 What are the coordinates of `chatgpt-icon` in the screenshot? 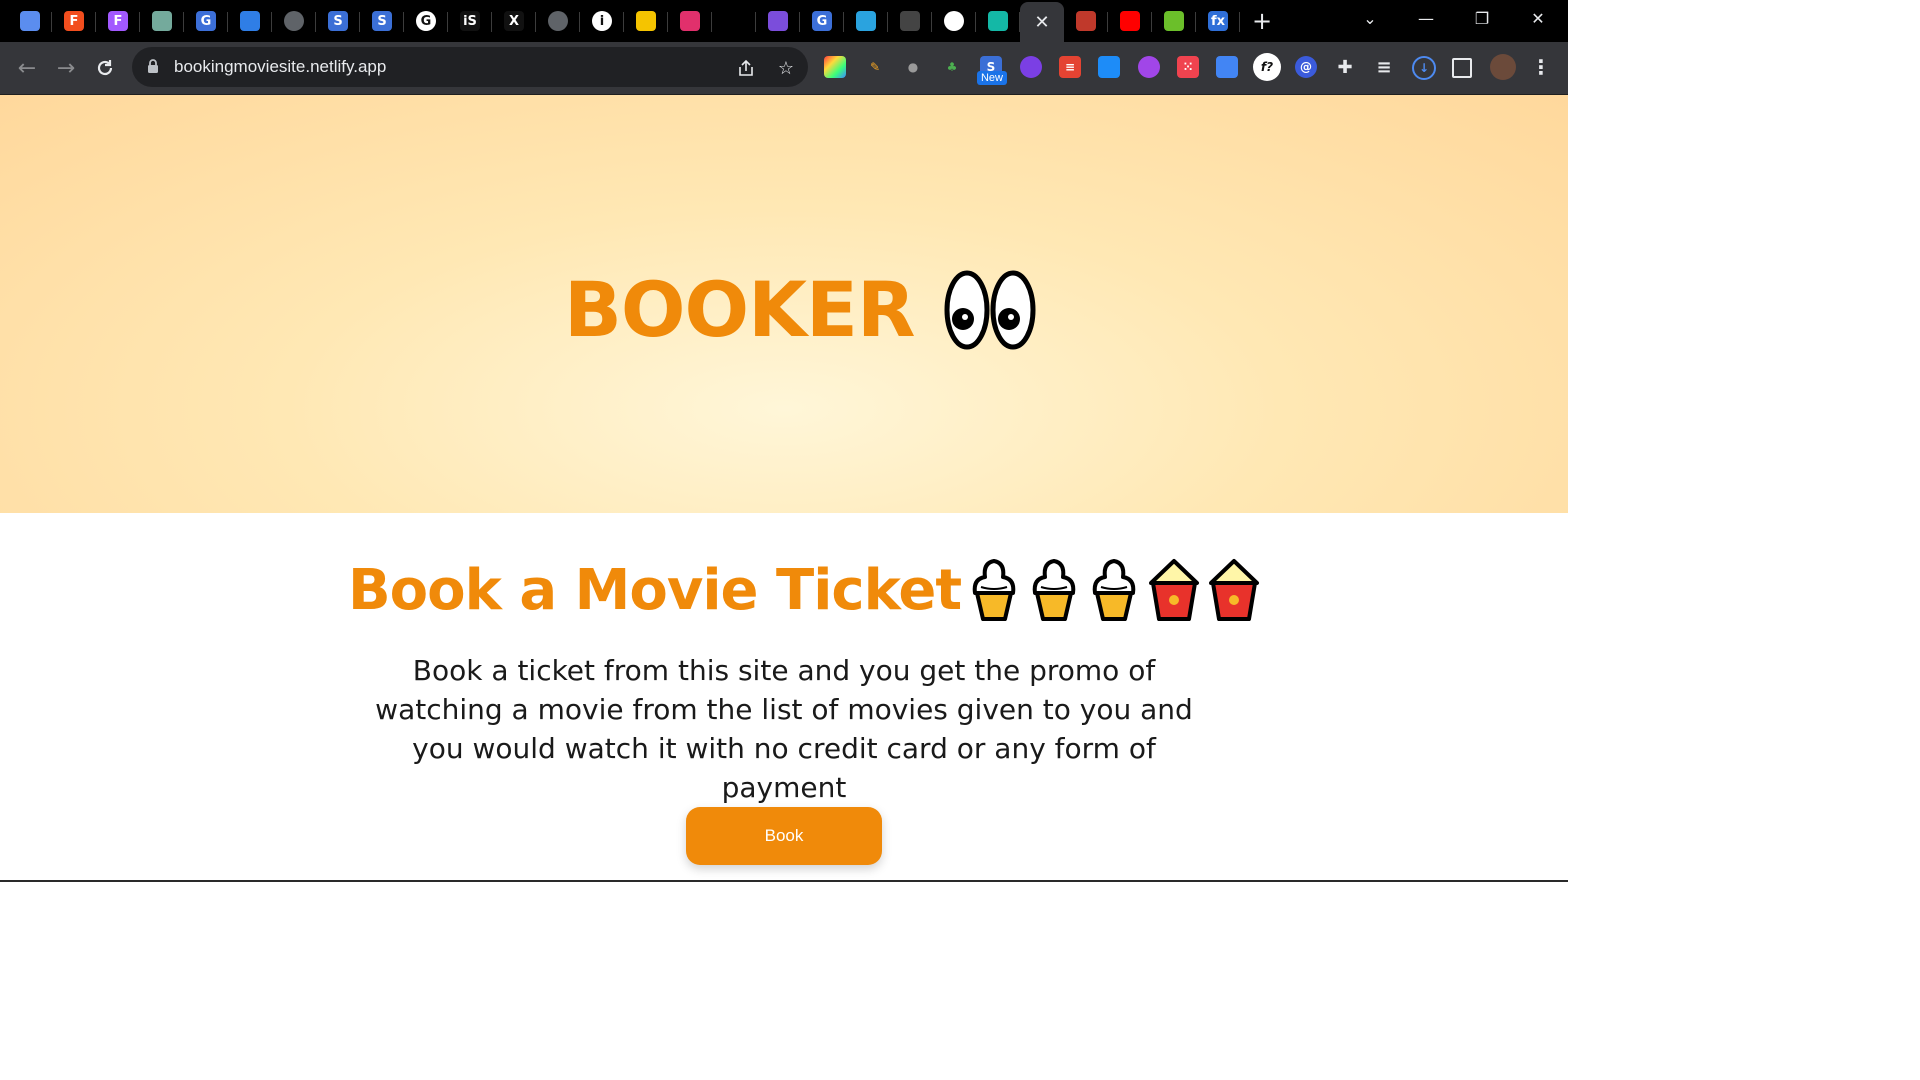 It's located at (162, 21).